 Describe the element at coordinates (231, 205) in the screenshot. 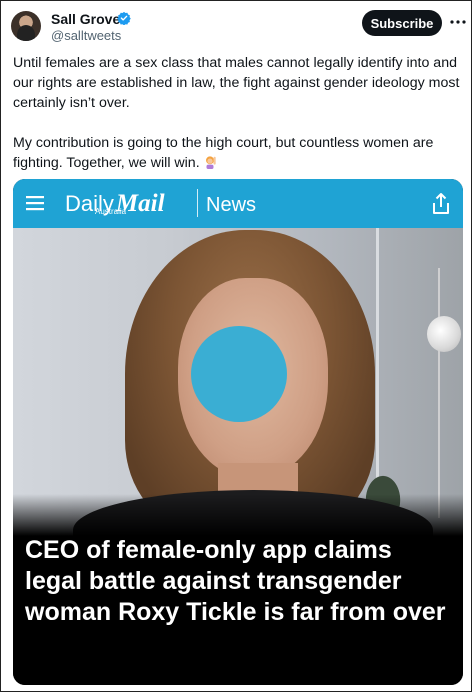

I see `section-label: News` at that location.